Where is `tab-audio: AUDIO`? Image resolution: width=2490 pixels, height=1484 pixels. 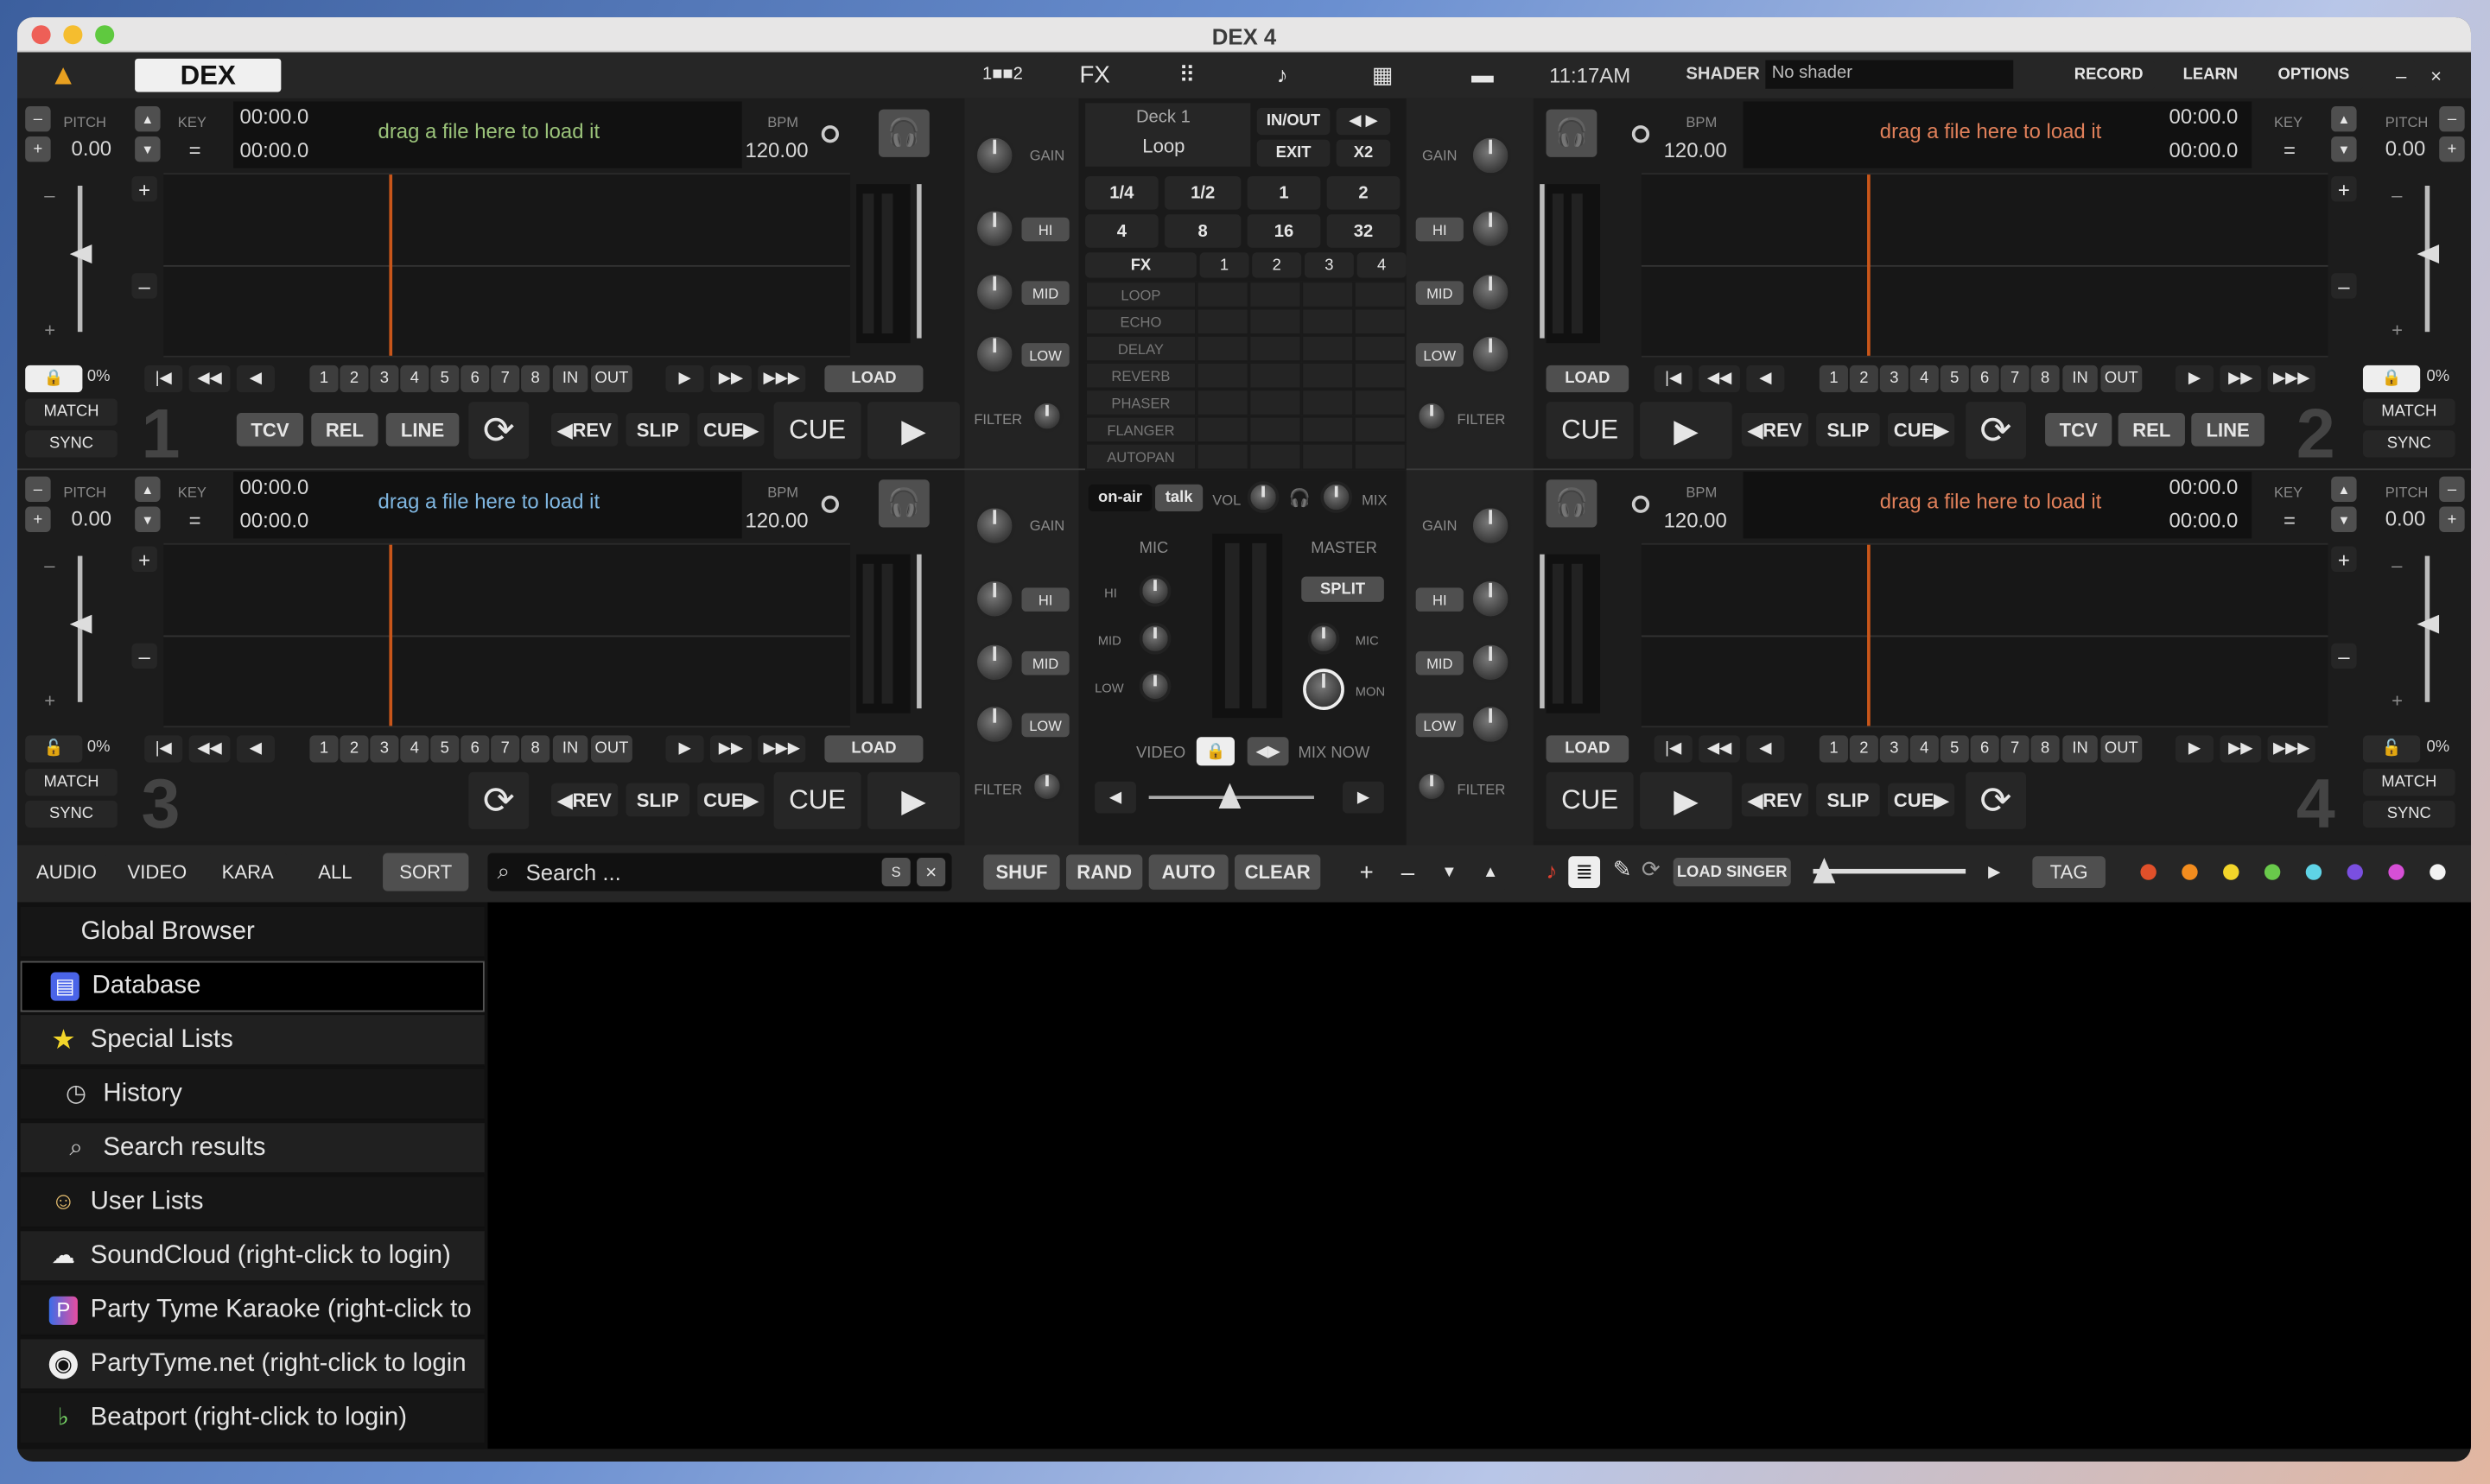
tab-audio: AUDIO is located at coordinates (67, 872).